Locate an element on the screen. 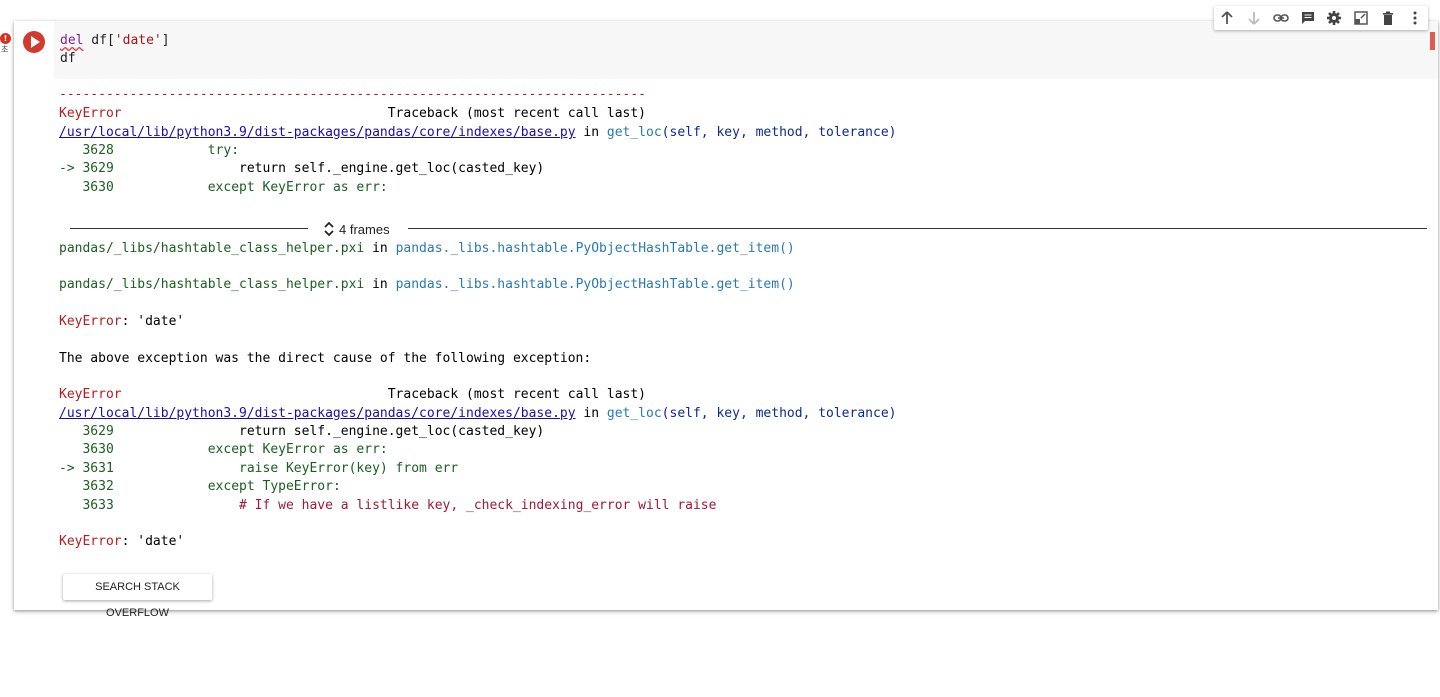 The height and width of the screenshot is (697, 1440). code-string: 'date' is located at coordinates (138, 40).